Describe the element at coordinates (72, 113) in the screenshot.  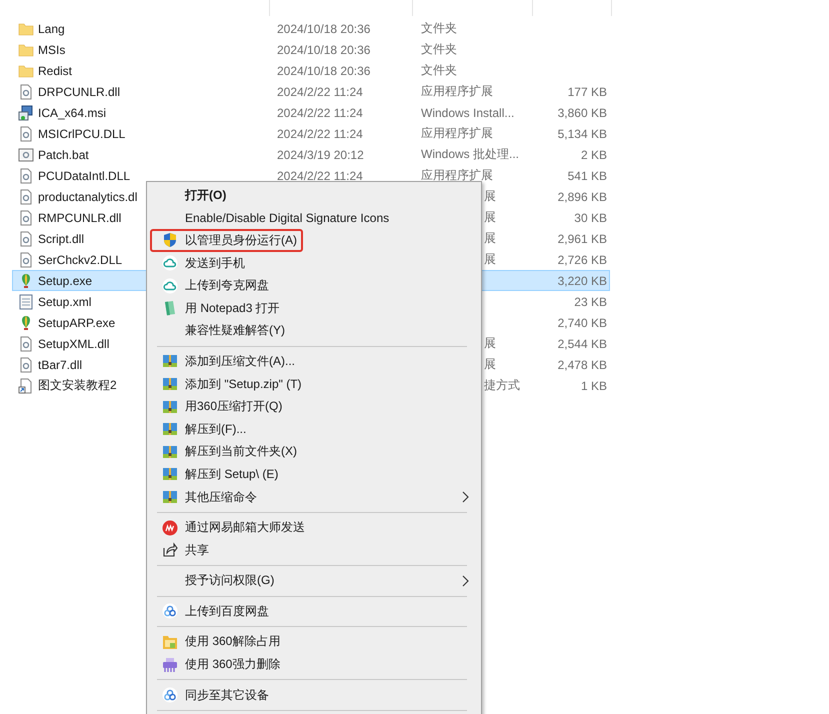
I see `file-name: ICA_x64.msi` at that location.